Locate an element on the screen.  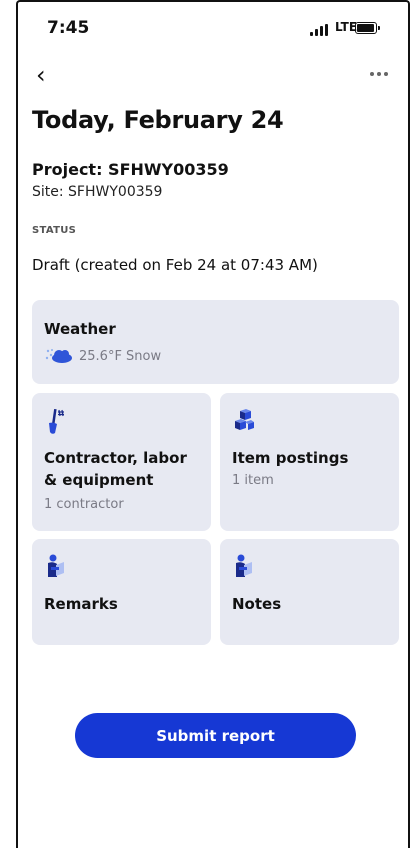
boxes-icon is located at coordinates (244, 419).